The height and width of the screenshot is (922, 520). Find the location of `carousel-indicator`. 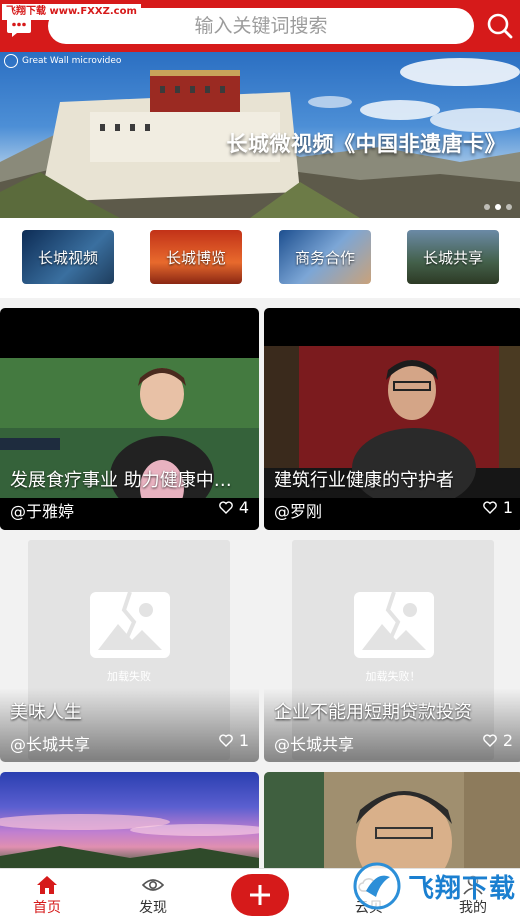

carousel-indicator is located at coordinates (498, 207).